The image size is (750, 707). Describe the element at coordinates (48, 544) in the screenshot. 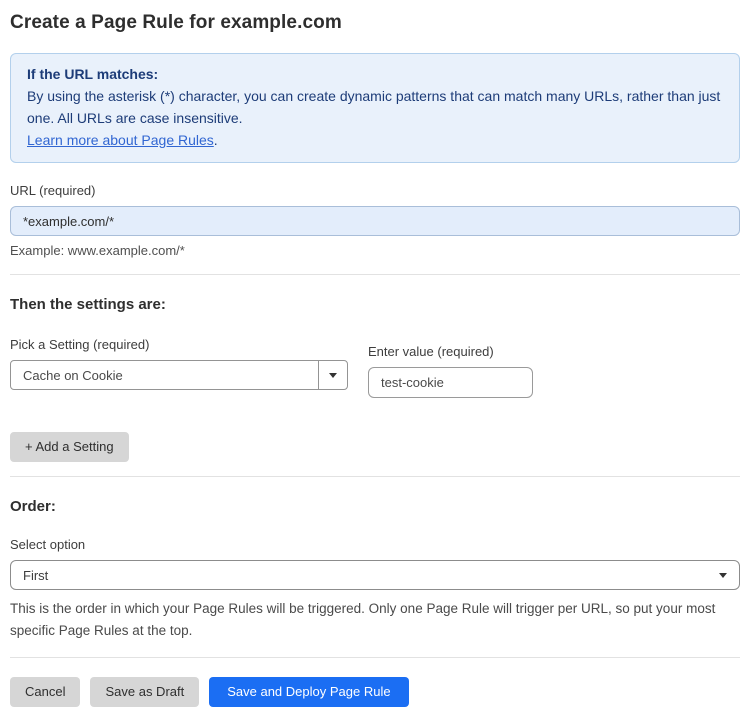

I see `order-select-label: Select option` at that location.